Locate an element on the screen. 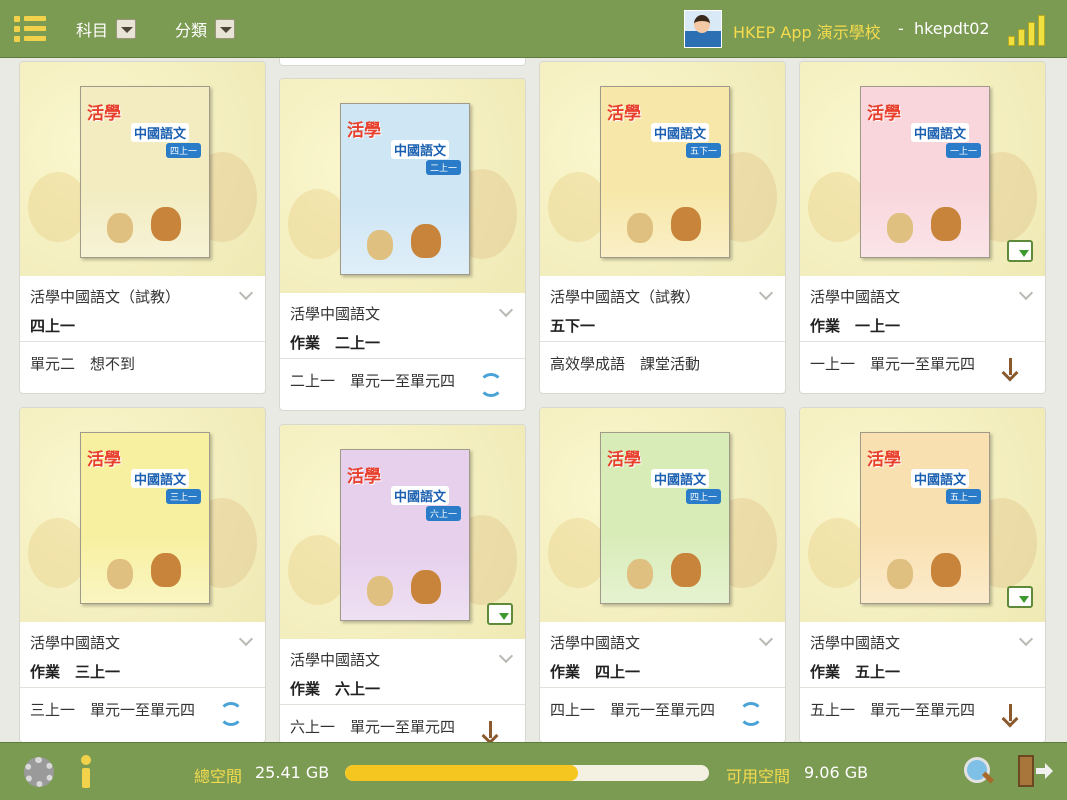 The height and width of the screenshot is (800, 1067). storage-progress-fill is located at coordinates (461, 773).